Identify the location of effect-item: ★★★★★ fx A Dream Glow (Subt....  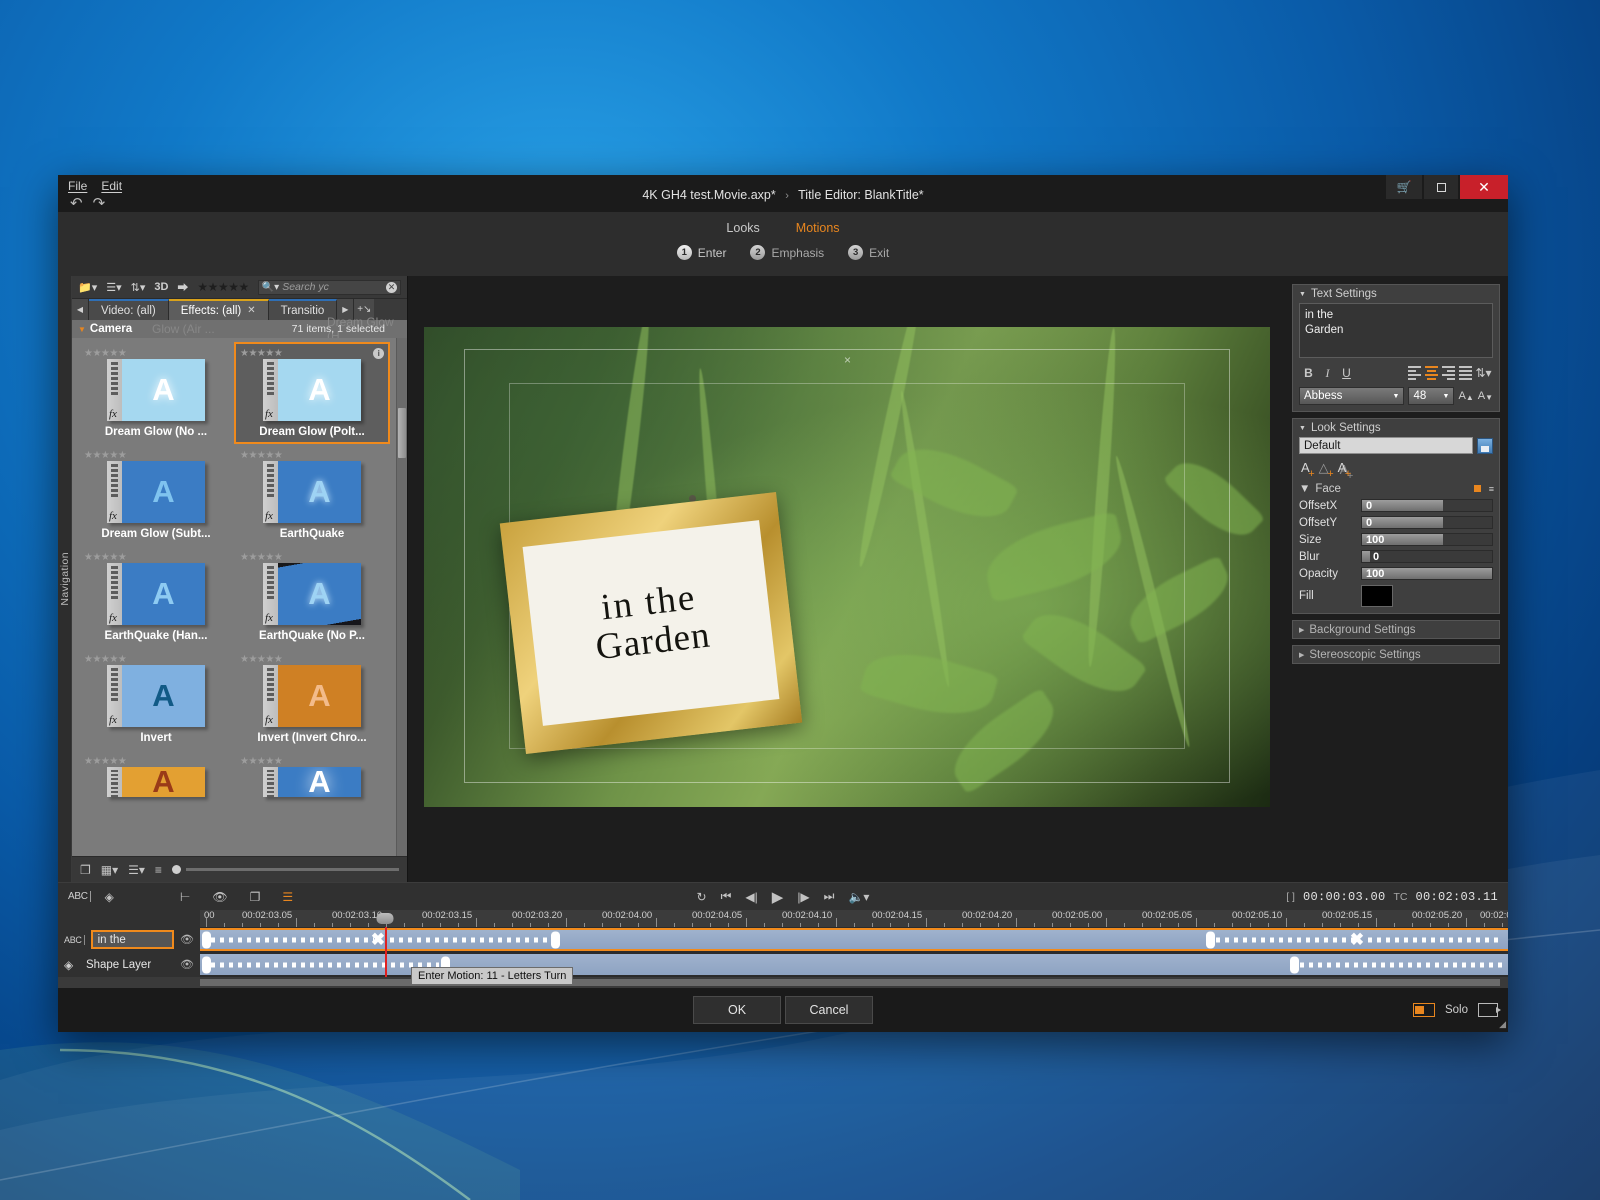
(156, 495).